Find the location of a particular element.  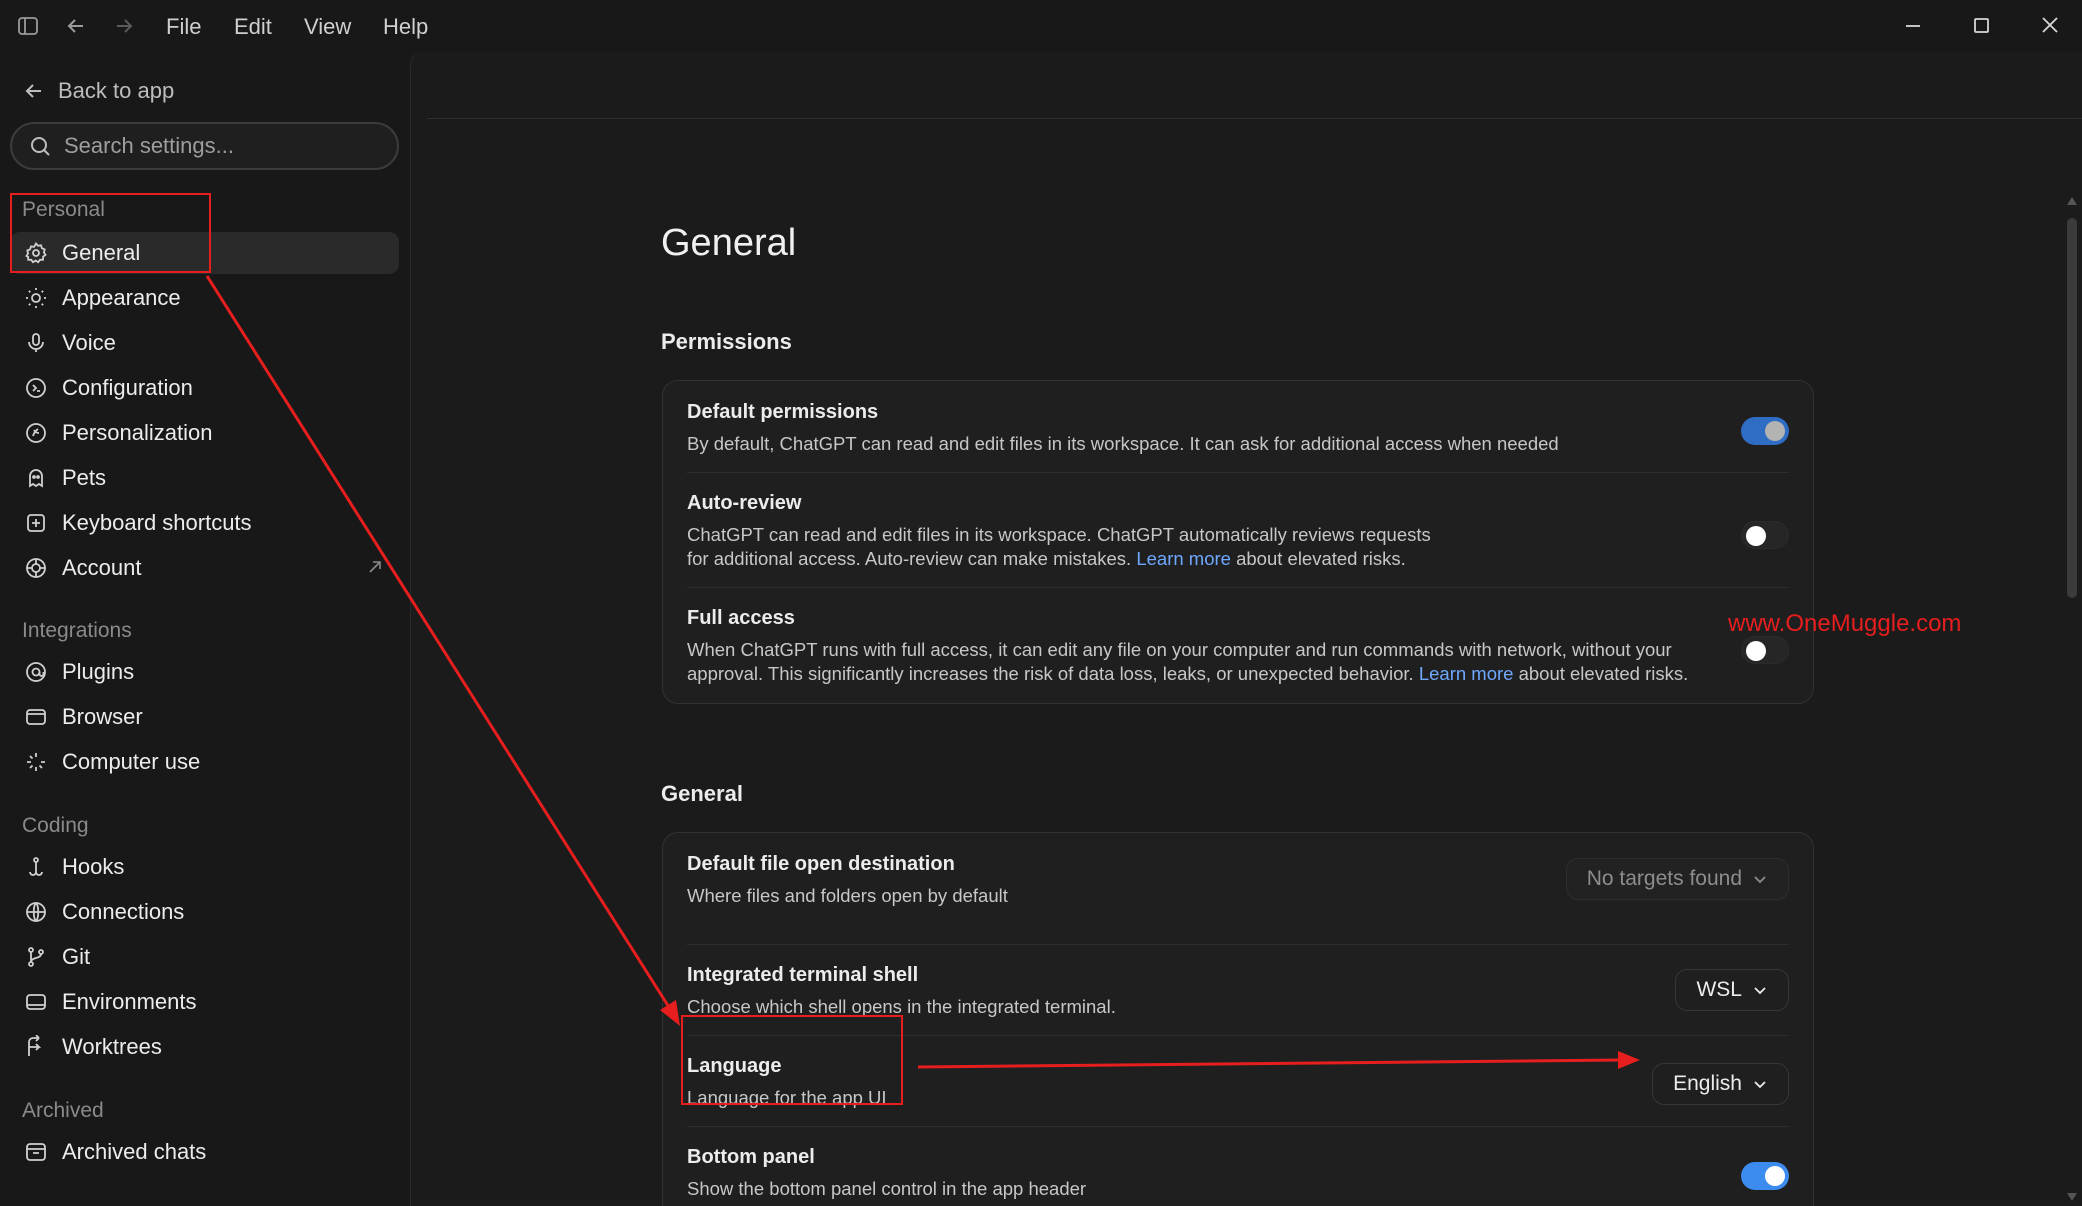

settings-search is located at coordinates (204, 146).